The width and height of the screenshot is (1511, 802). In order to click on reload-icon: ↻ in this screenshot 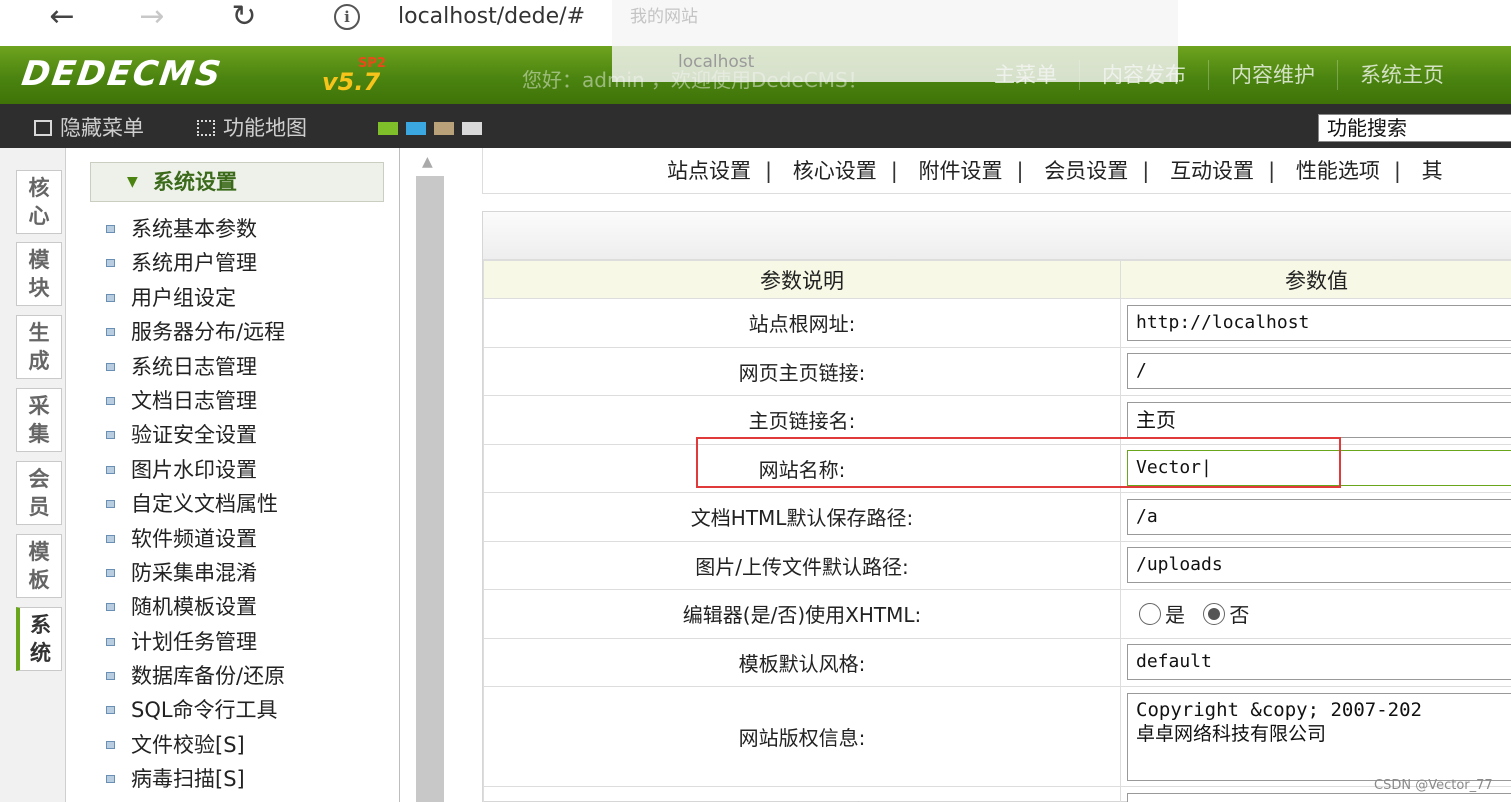, I will do `click(244, 20)`.